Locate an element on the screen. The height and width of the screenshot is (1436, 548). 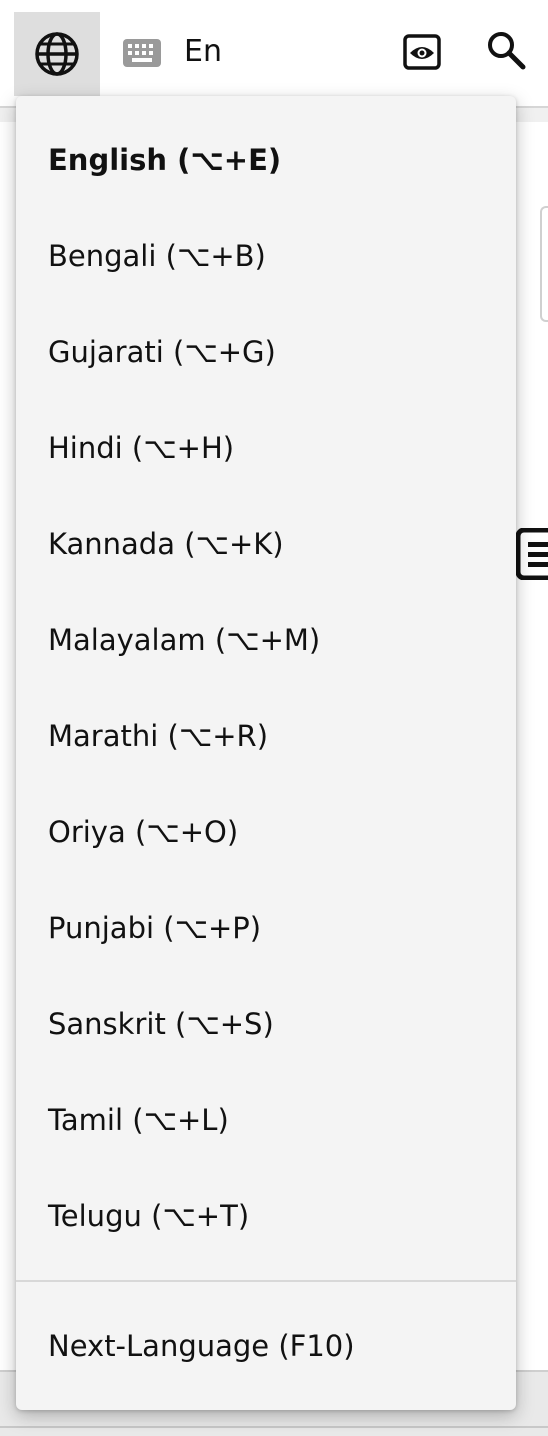
menu-divider is located at coordinates (266, 1281).